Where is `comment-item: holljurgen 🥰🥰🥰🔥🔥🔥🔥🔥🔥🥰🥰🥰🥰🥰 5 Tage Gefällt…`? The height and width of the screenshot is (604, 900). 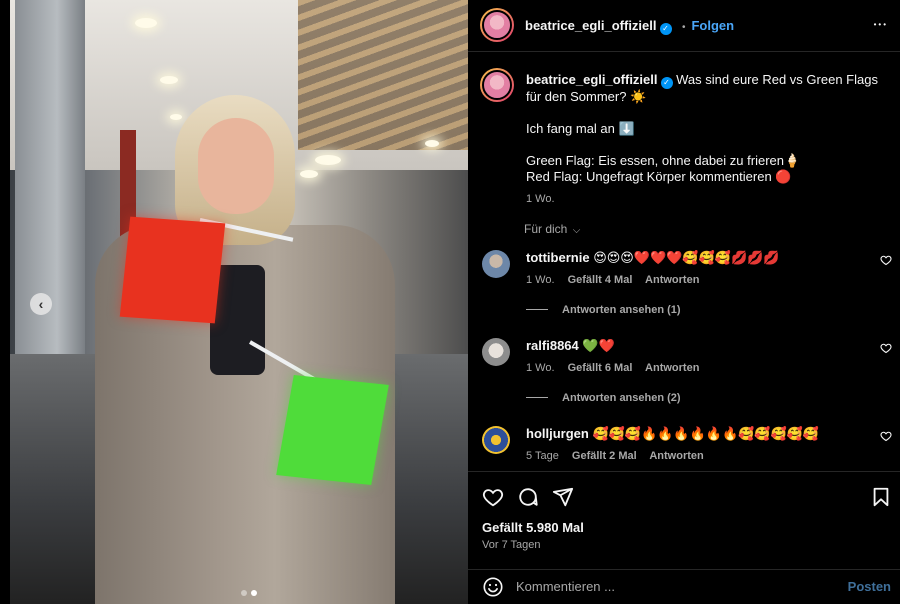
comment-item: holljurgen 🥰🥰🥰🔥🔥🔥🔥🔥🔥🥰🥰🥰🥰🥰 5 Tage Gefällt… is located at coordinates (687, 446).